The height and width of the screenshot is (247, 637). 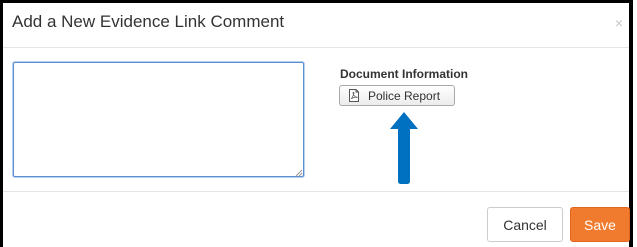 What do you see at coordinates (404, 95) in the screenshot?
I see `police-report-button-label: Police Report` at bounding box center [404, 95].